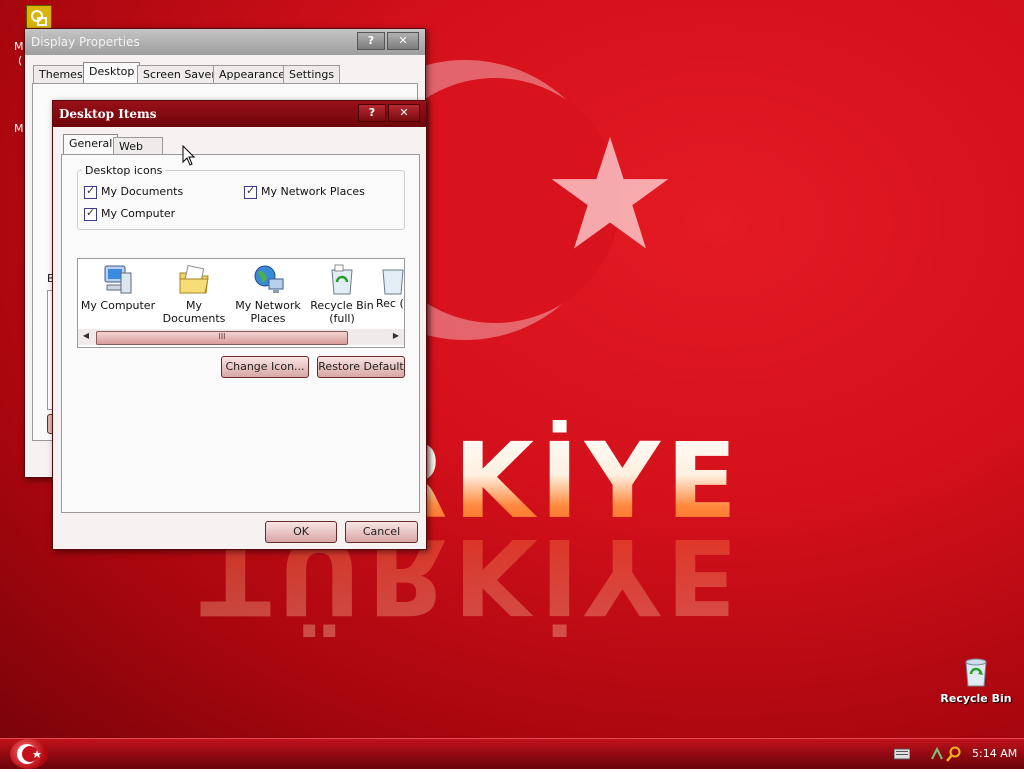 The image size is (1024, 772). I want to click on start-button, so click(29, 754).